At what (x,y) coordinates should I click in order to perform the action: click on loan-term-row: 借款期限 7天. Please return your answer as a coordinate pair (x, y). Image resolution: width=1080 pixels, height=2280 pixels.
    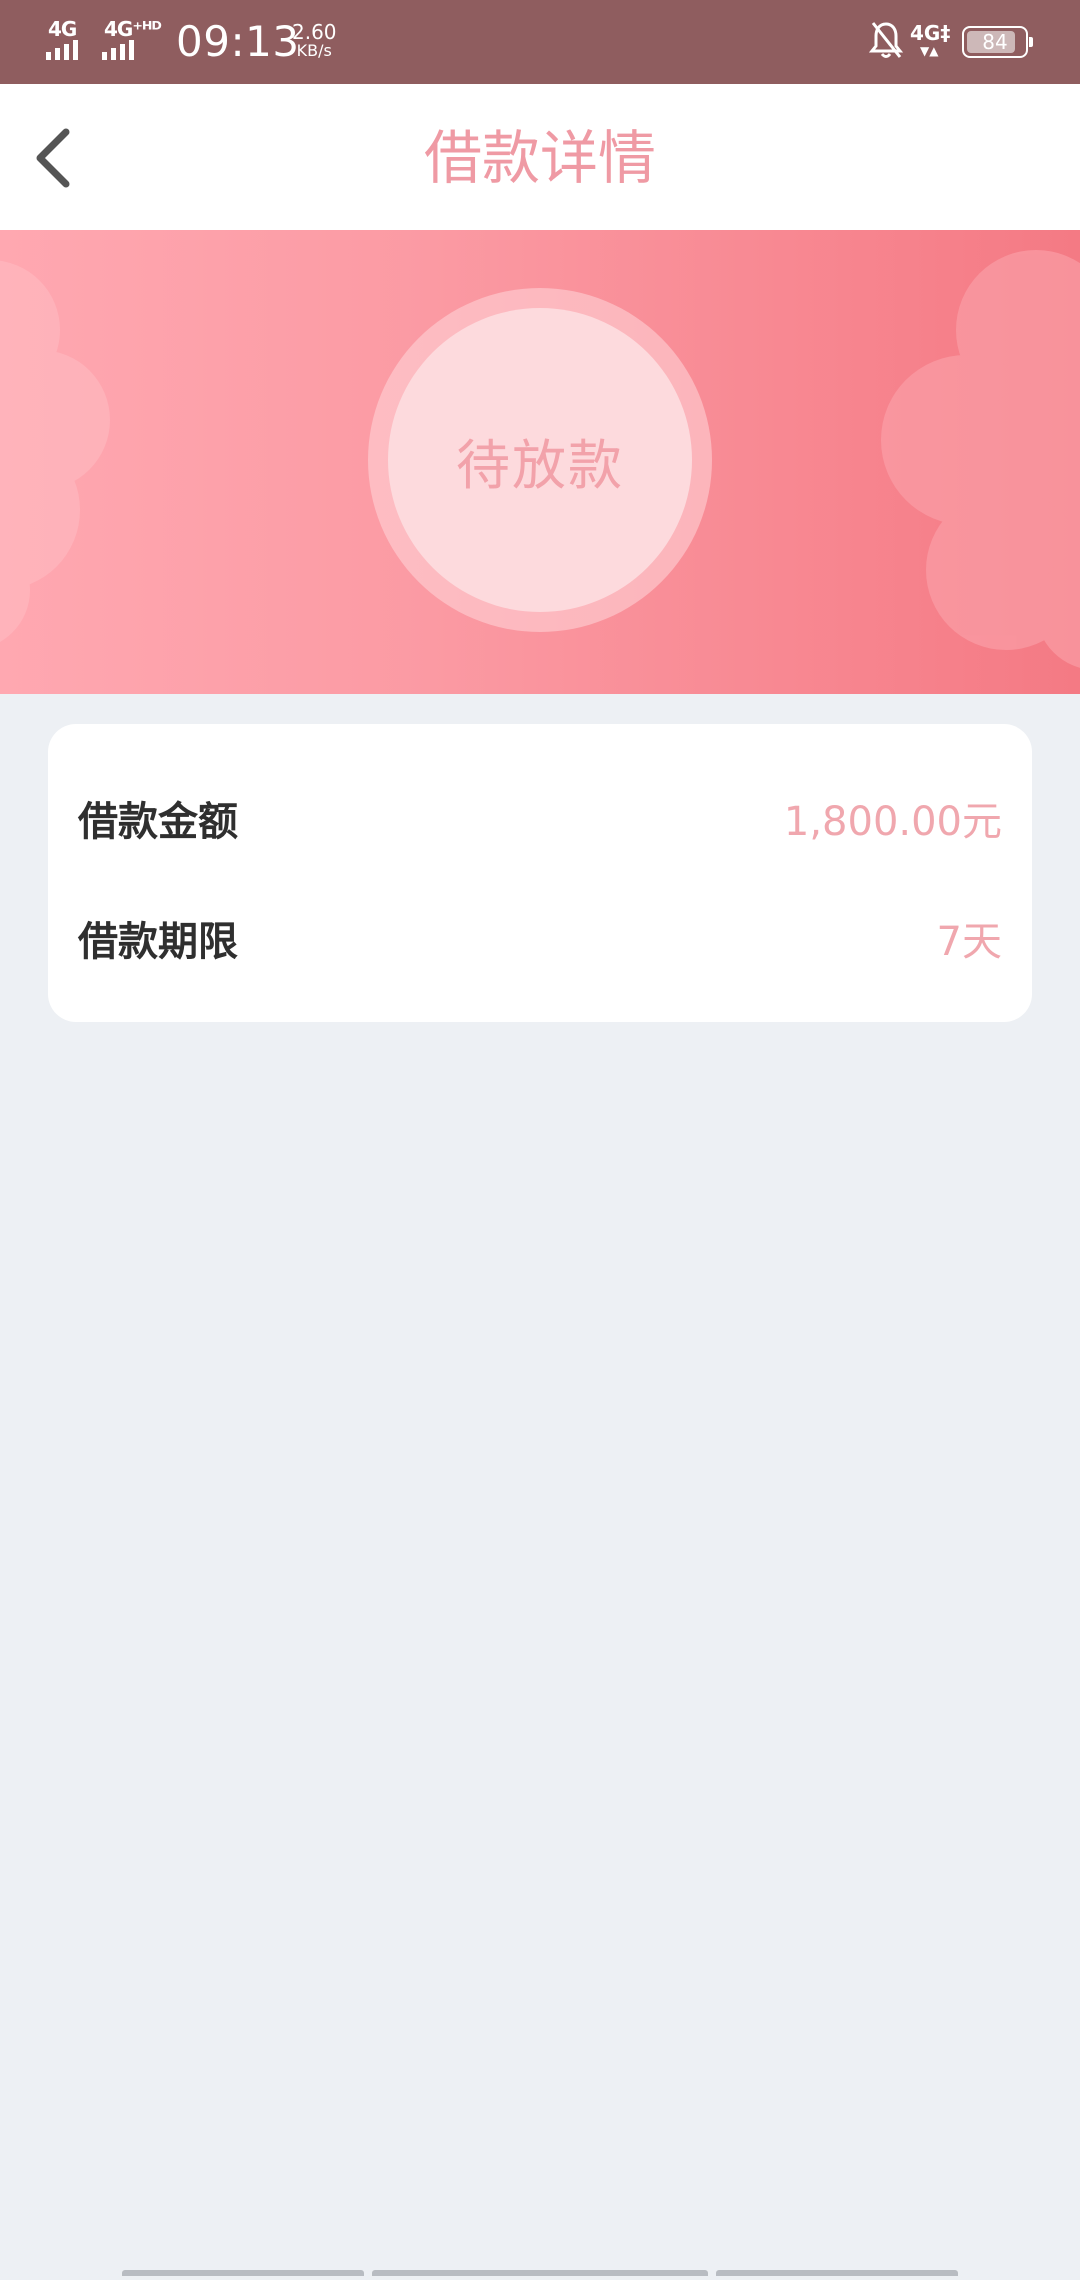
    Looking at the image, I should click on (540, 938).